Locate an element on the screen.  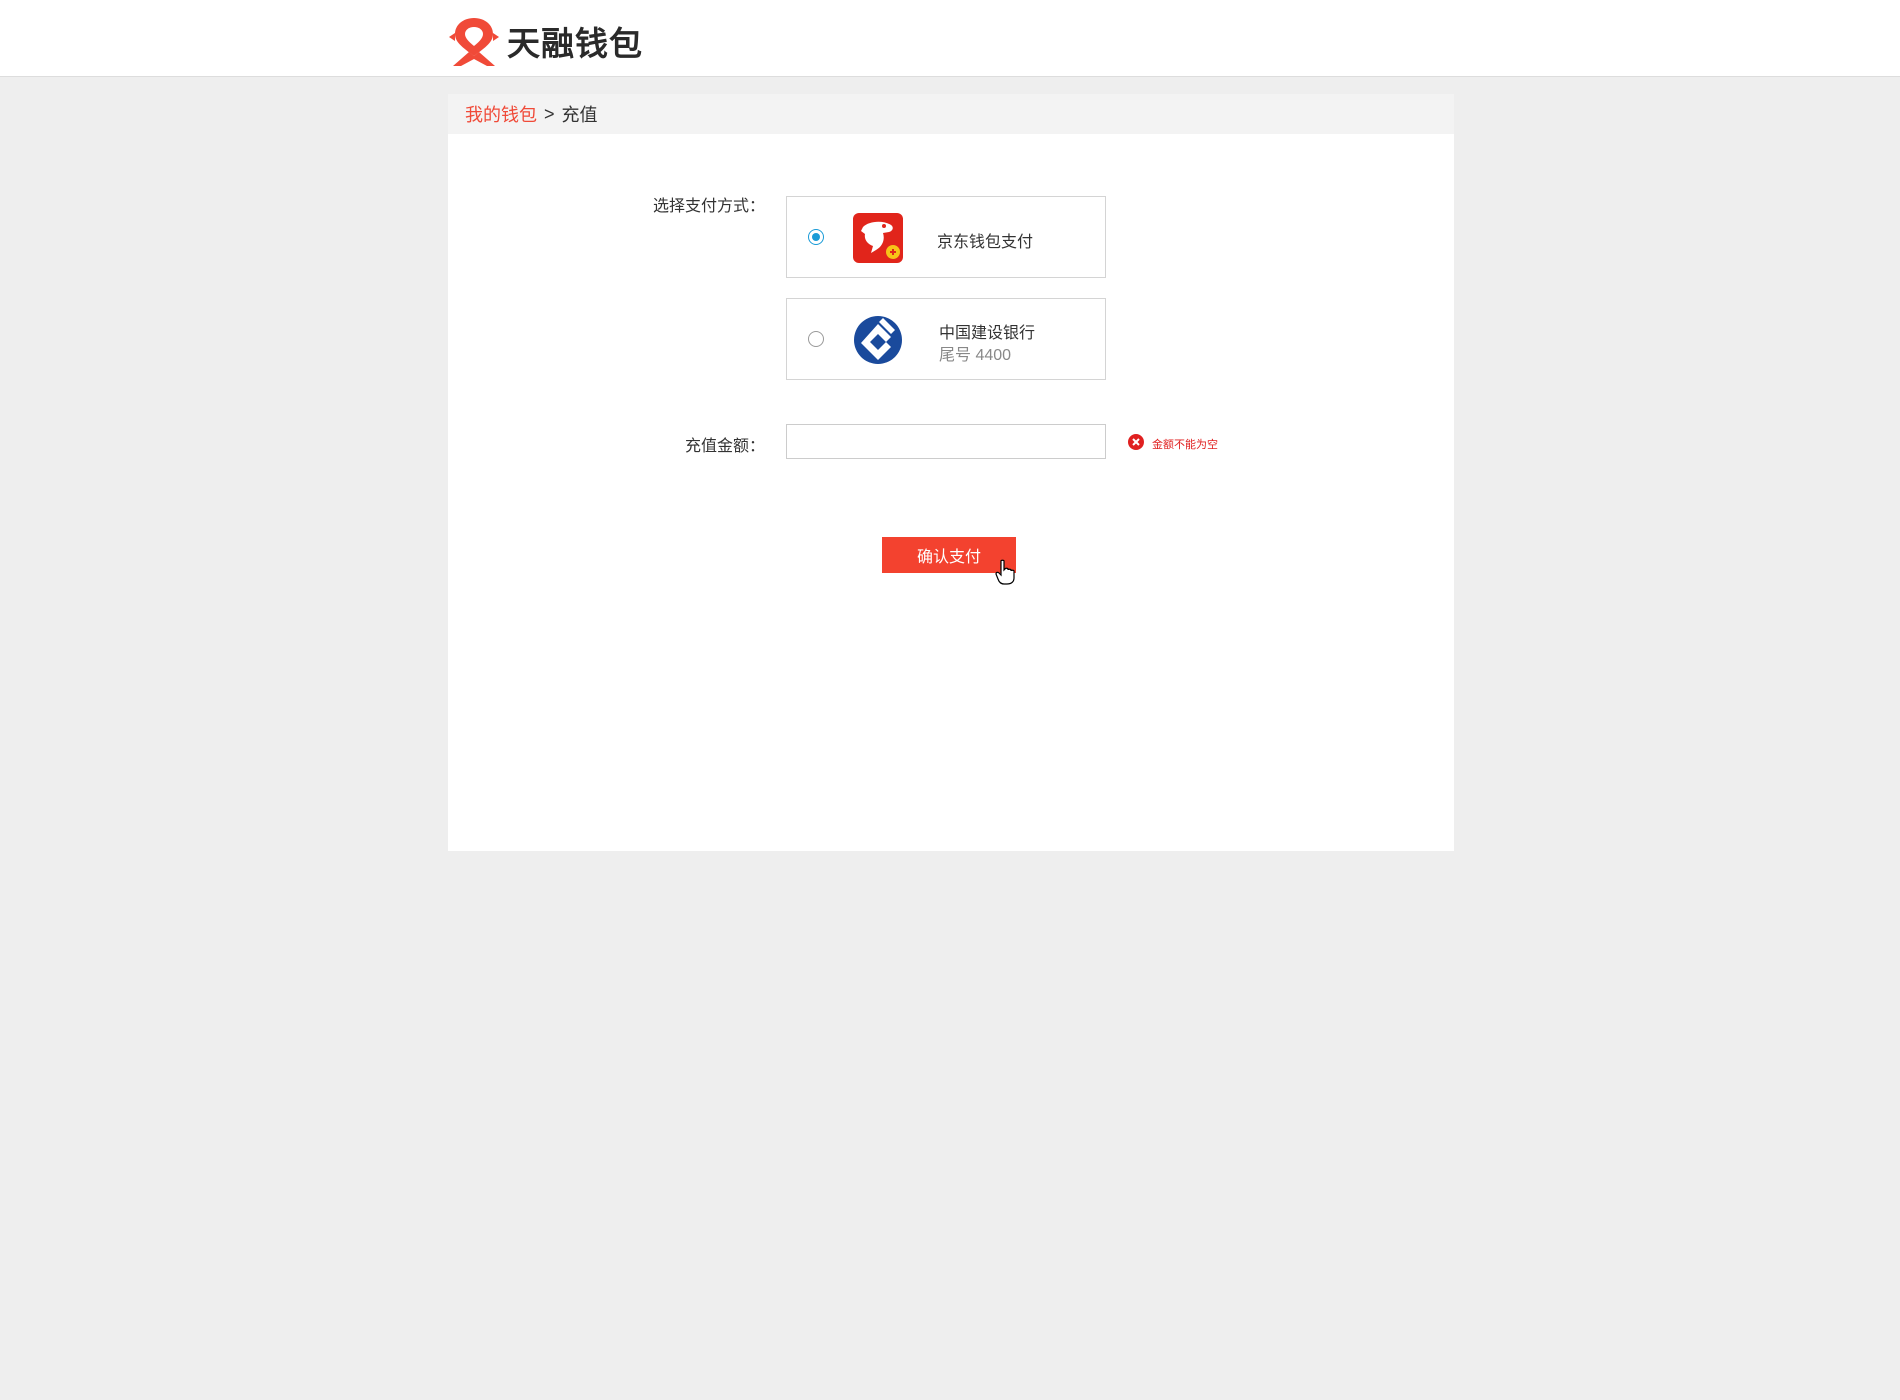
pay-option-name: 京东钱包支付 is located at coordinates (985, 242).